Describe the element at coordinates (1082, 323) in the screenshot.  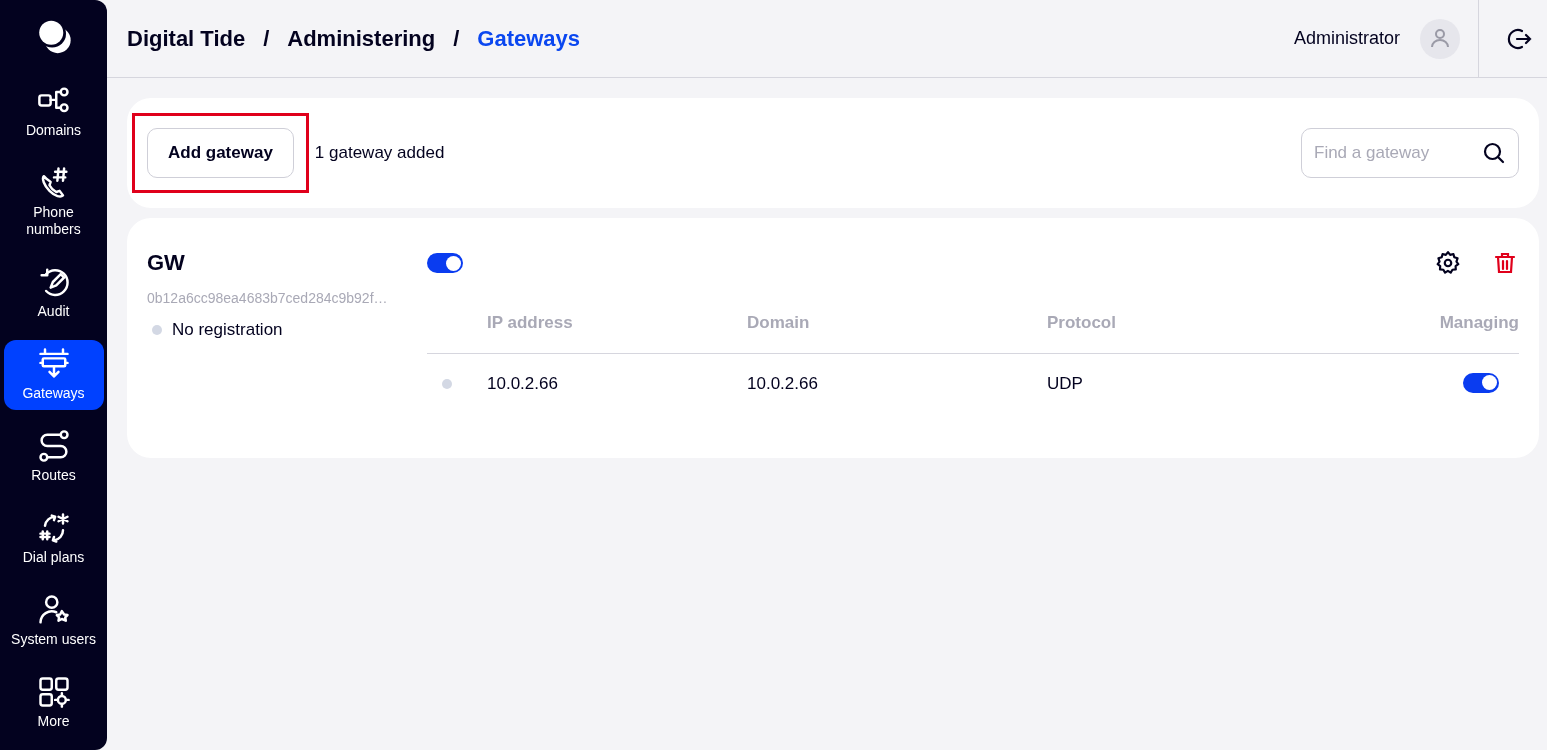
I see `column-header: Protocol` at that location.